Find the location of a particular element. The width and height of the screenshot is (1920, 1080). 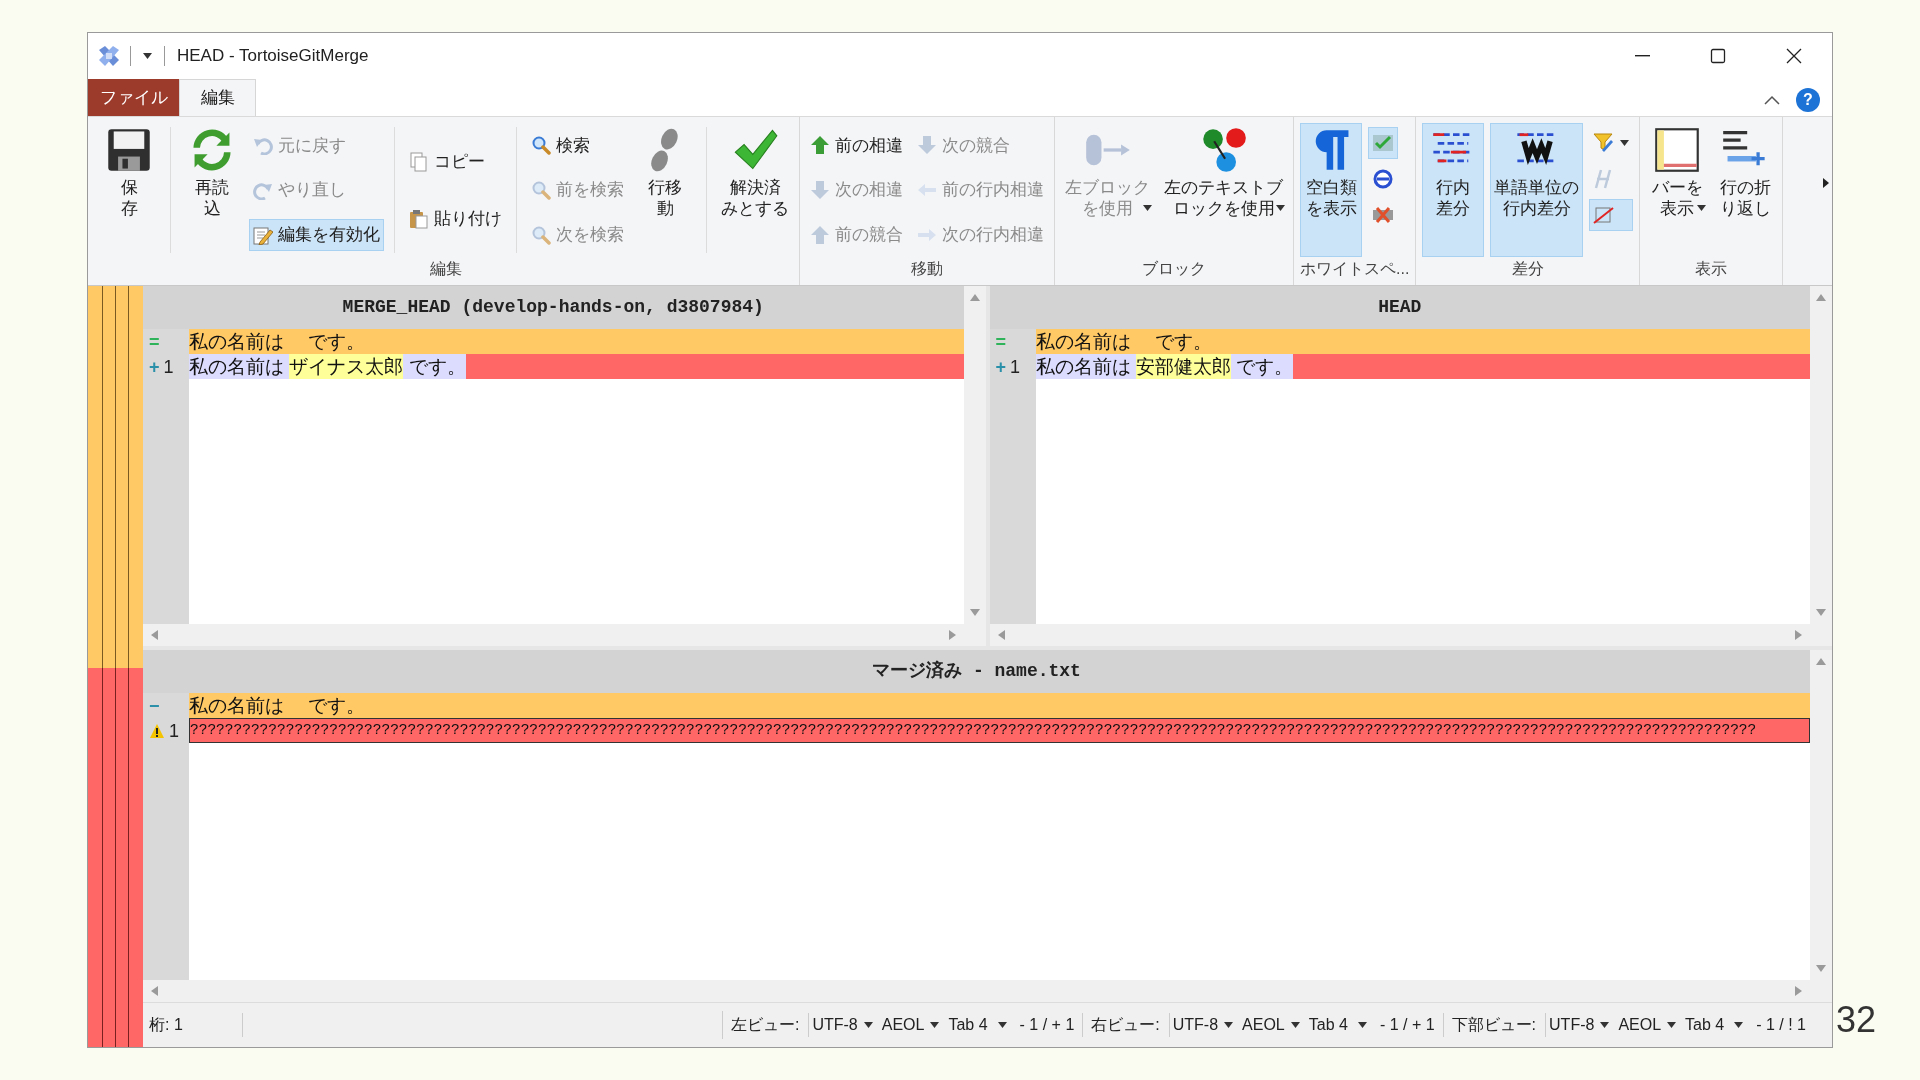

group-label: 差分 is located at coordinates (1527, 269).